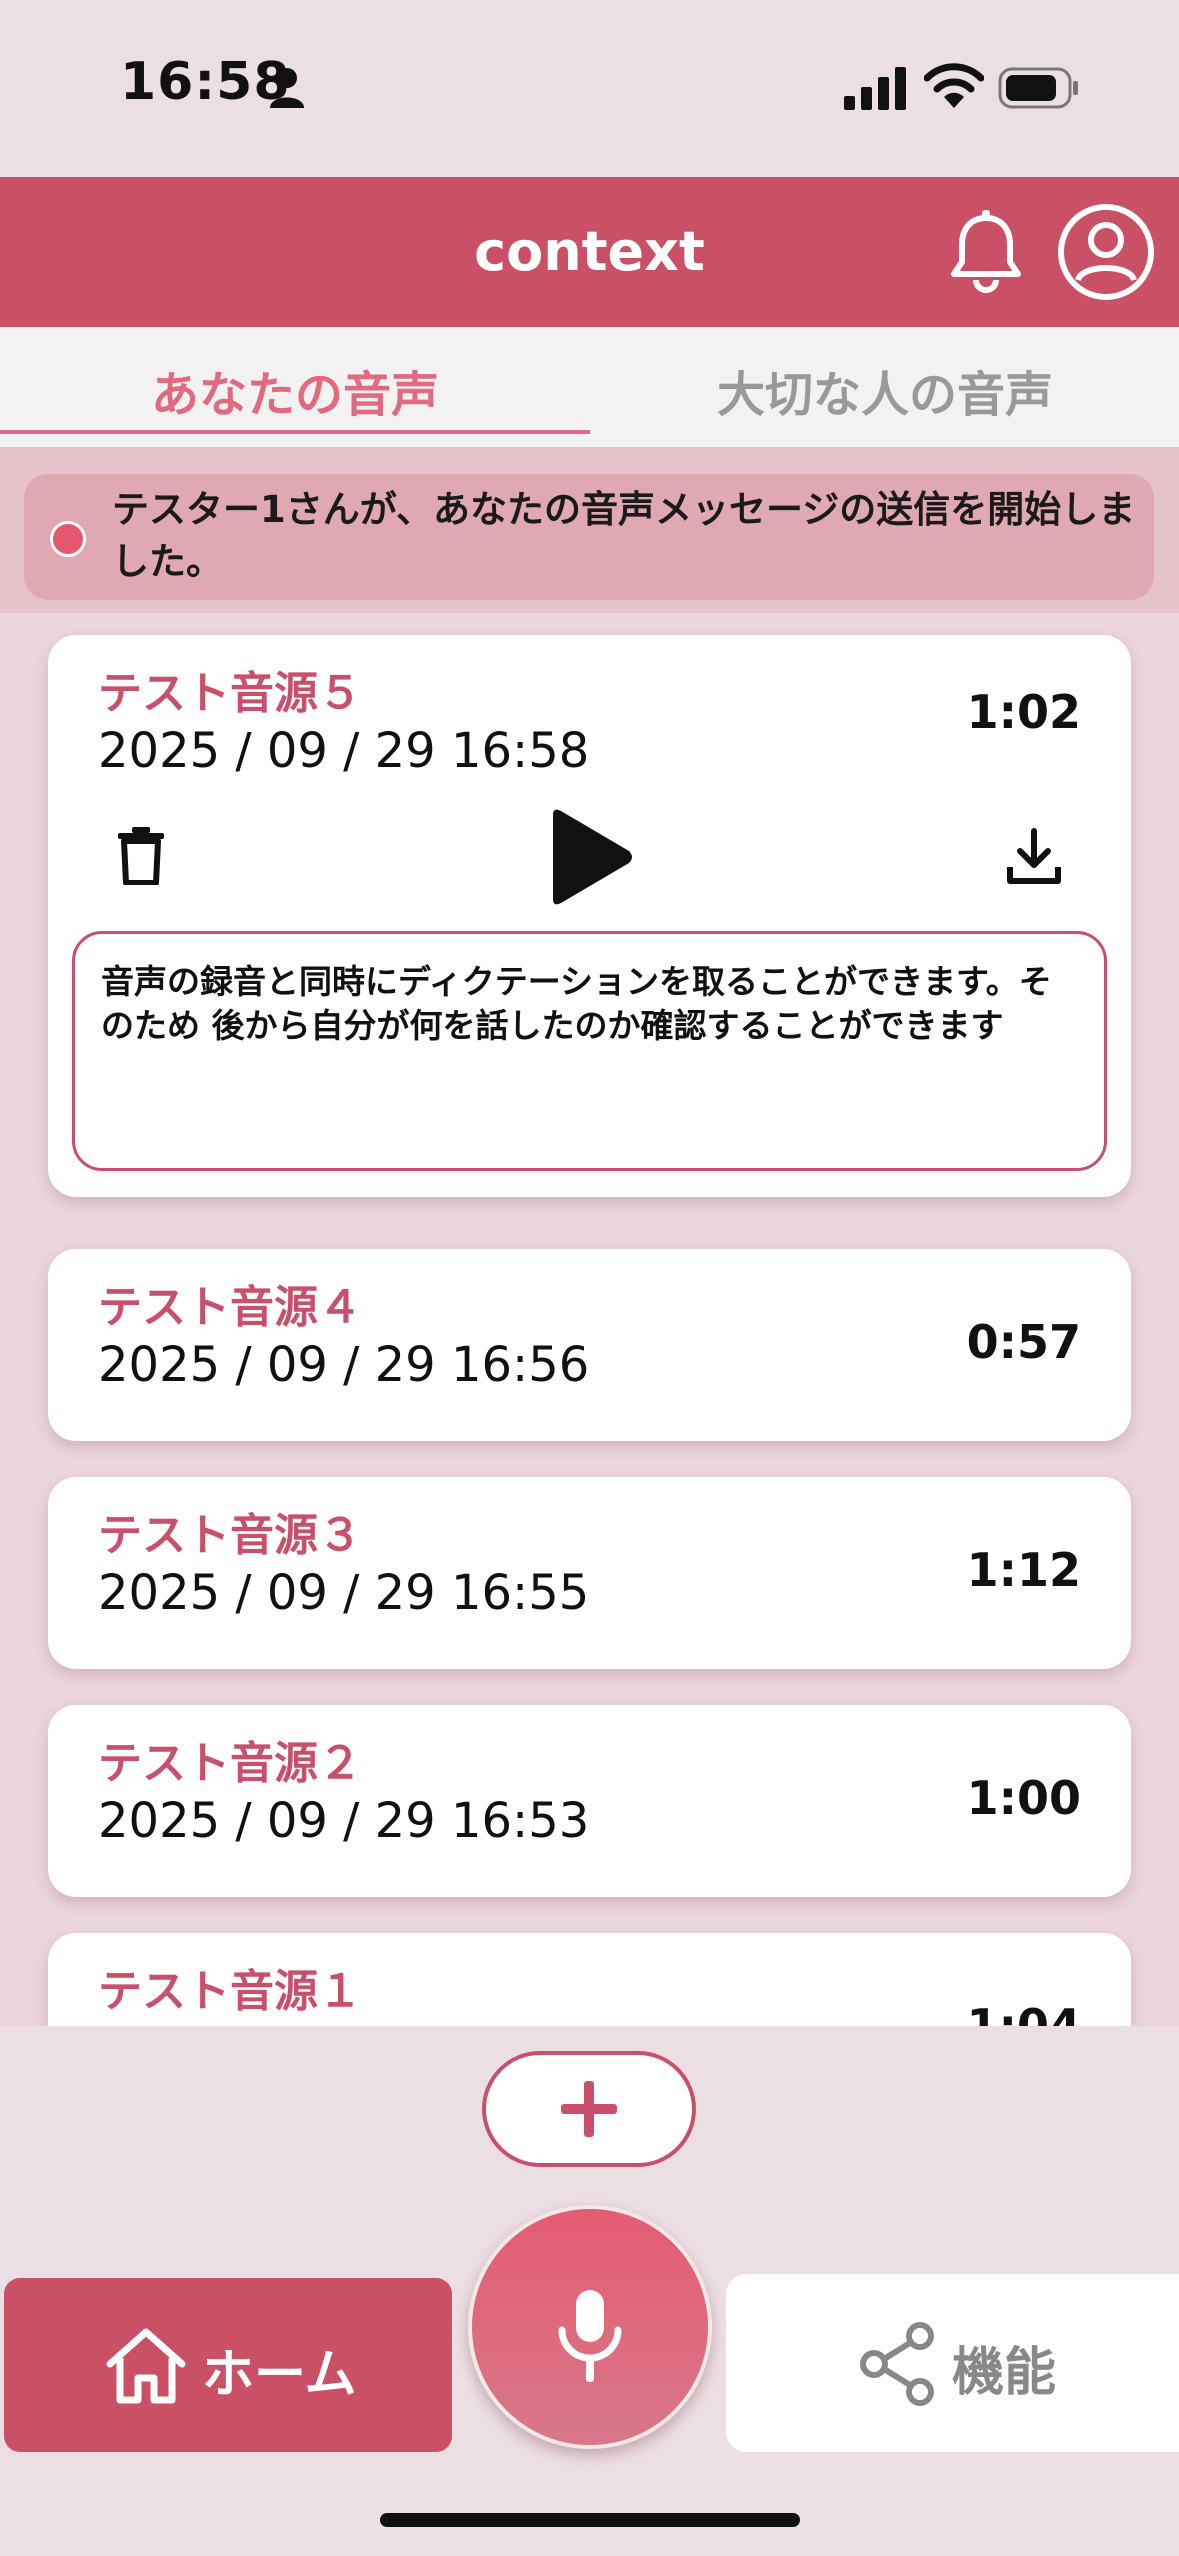 The width and height of the screenshot is (1179, 2556). I want to click on notice-text: テスター1さんが、あなたの音声メッセージの送信を開始しました。, so click(624, 535).